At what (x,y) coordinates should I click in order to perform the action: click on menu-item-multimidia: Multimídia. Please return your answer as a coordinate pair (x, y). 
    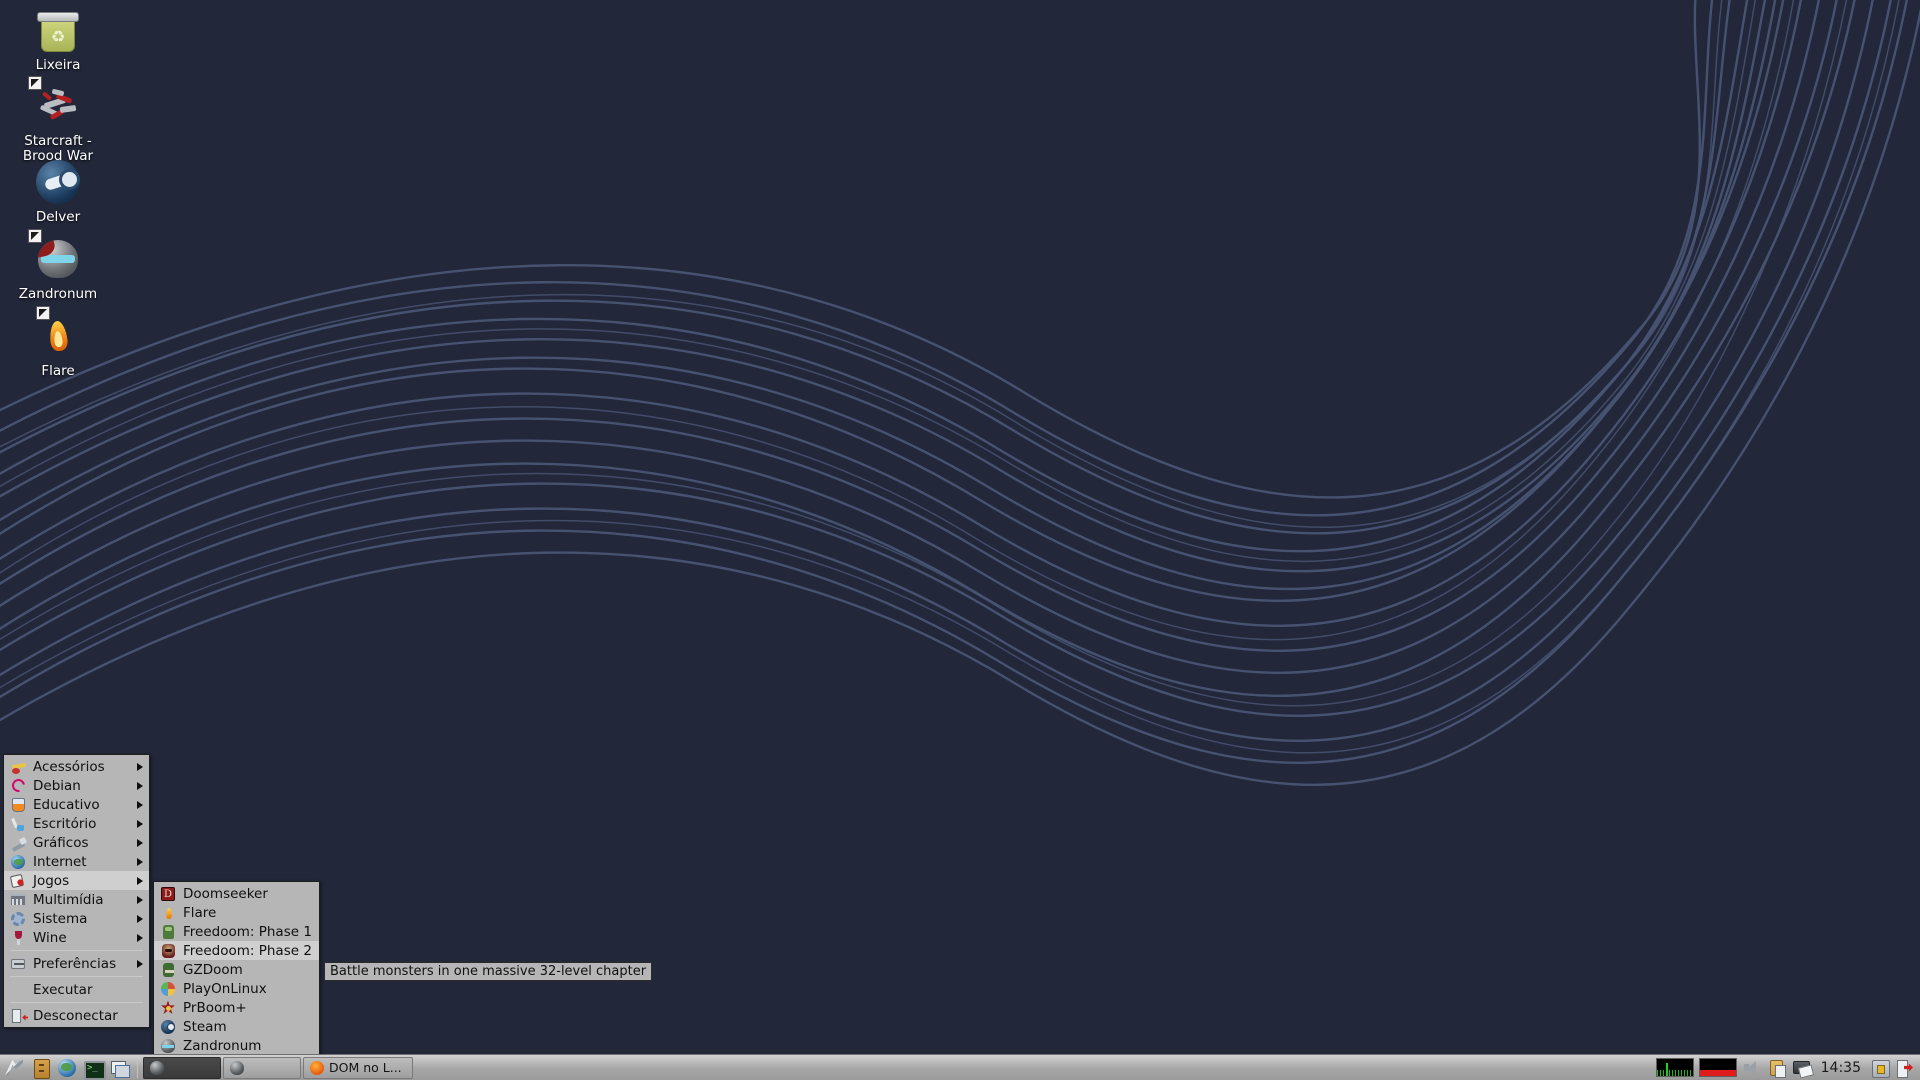
    Looking at the image, I should click on (76, 899).